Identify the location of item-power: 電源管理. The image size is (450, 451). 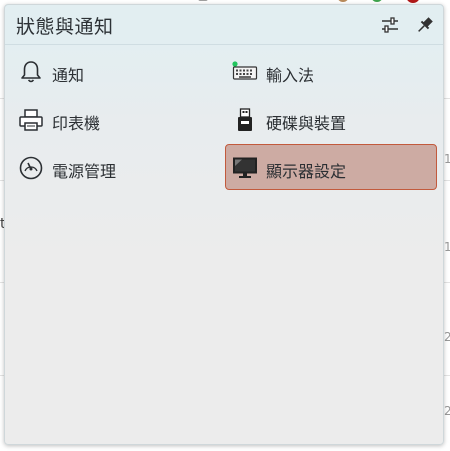
(117, 167).